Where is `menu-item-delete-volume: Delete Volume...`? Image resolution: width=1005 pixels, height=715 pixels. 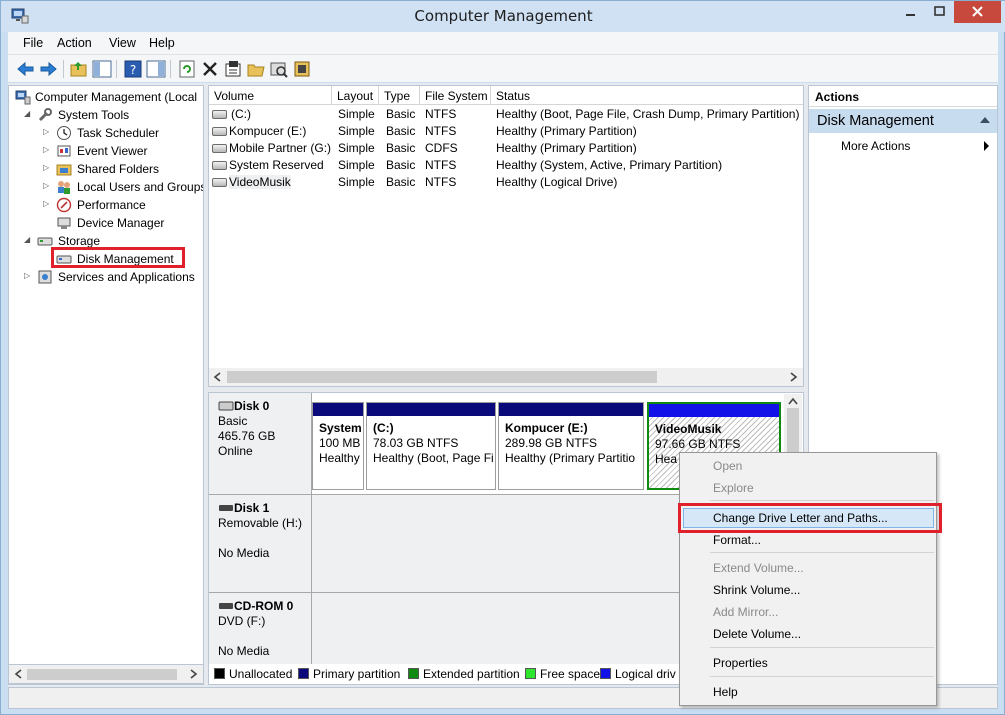 menu-item-delete-volume: Delete Volume... is located at coordinates (757, 634).